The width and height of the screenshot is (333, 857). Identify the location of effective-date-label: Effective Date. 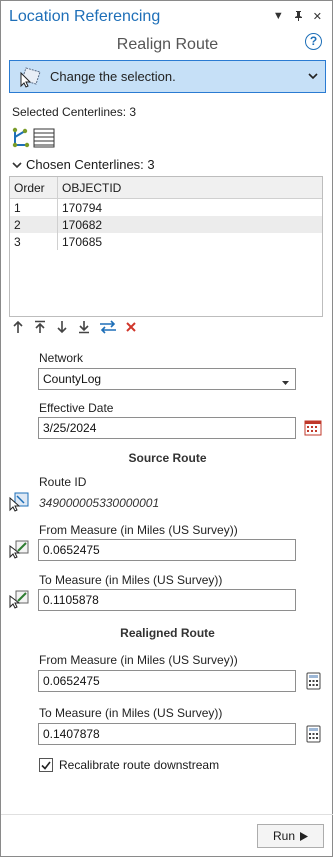
(76, 408).